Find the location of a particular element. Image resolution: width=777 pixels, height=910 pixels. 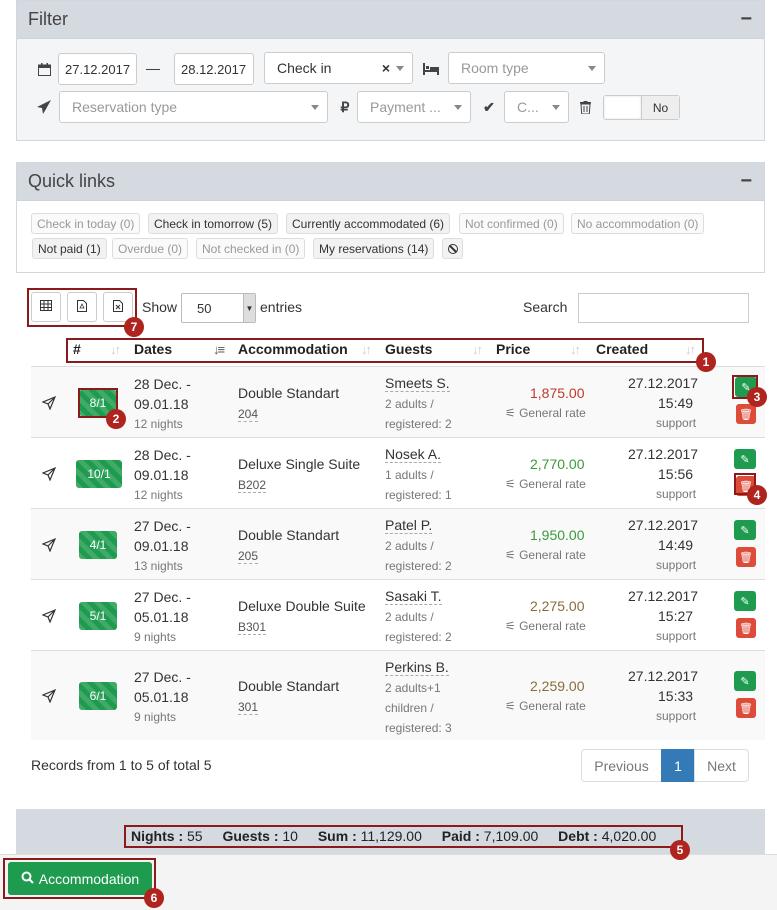

room-number: 204 is located at coordinates (248, 414).